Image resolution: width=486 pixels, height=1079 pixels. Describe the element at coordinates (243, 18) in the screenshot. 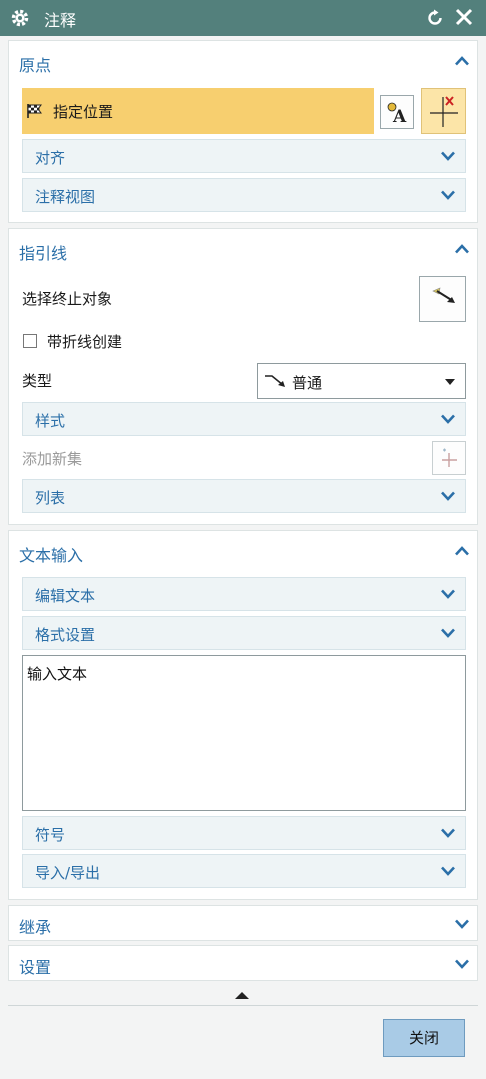

I see `dialog-titlebar: 注释` at that location.